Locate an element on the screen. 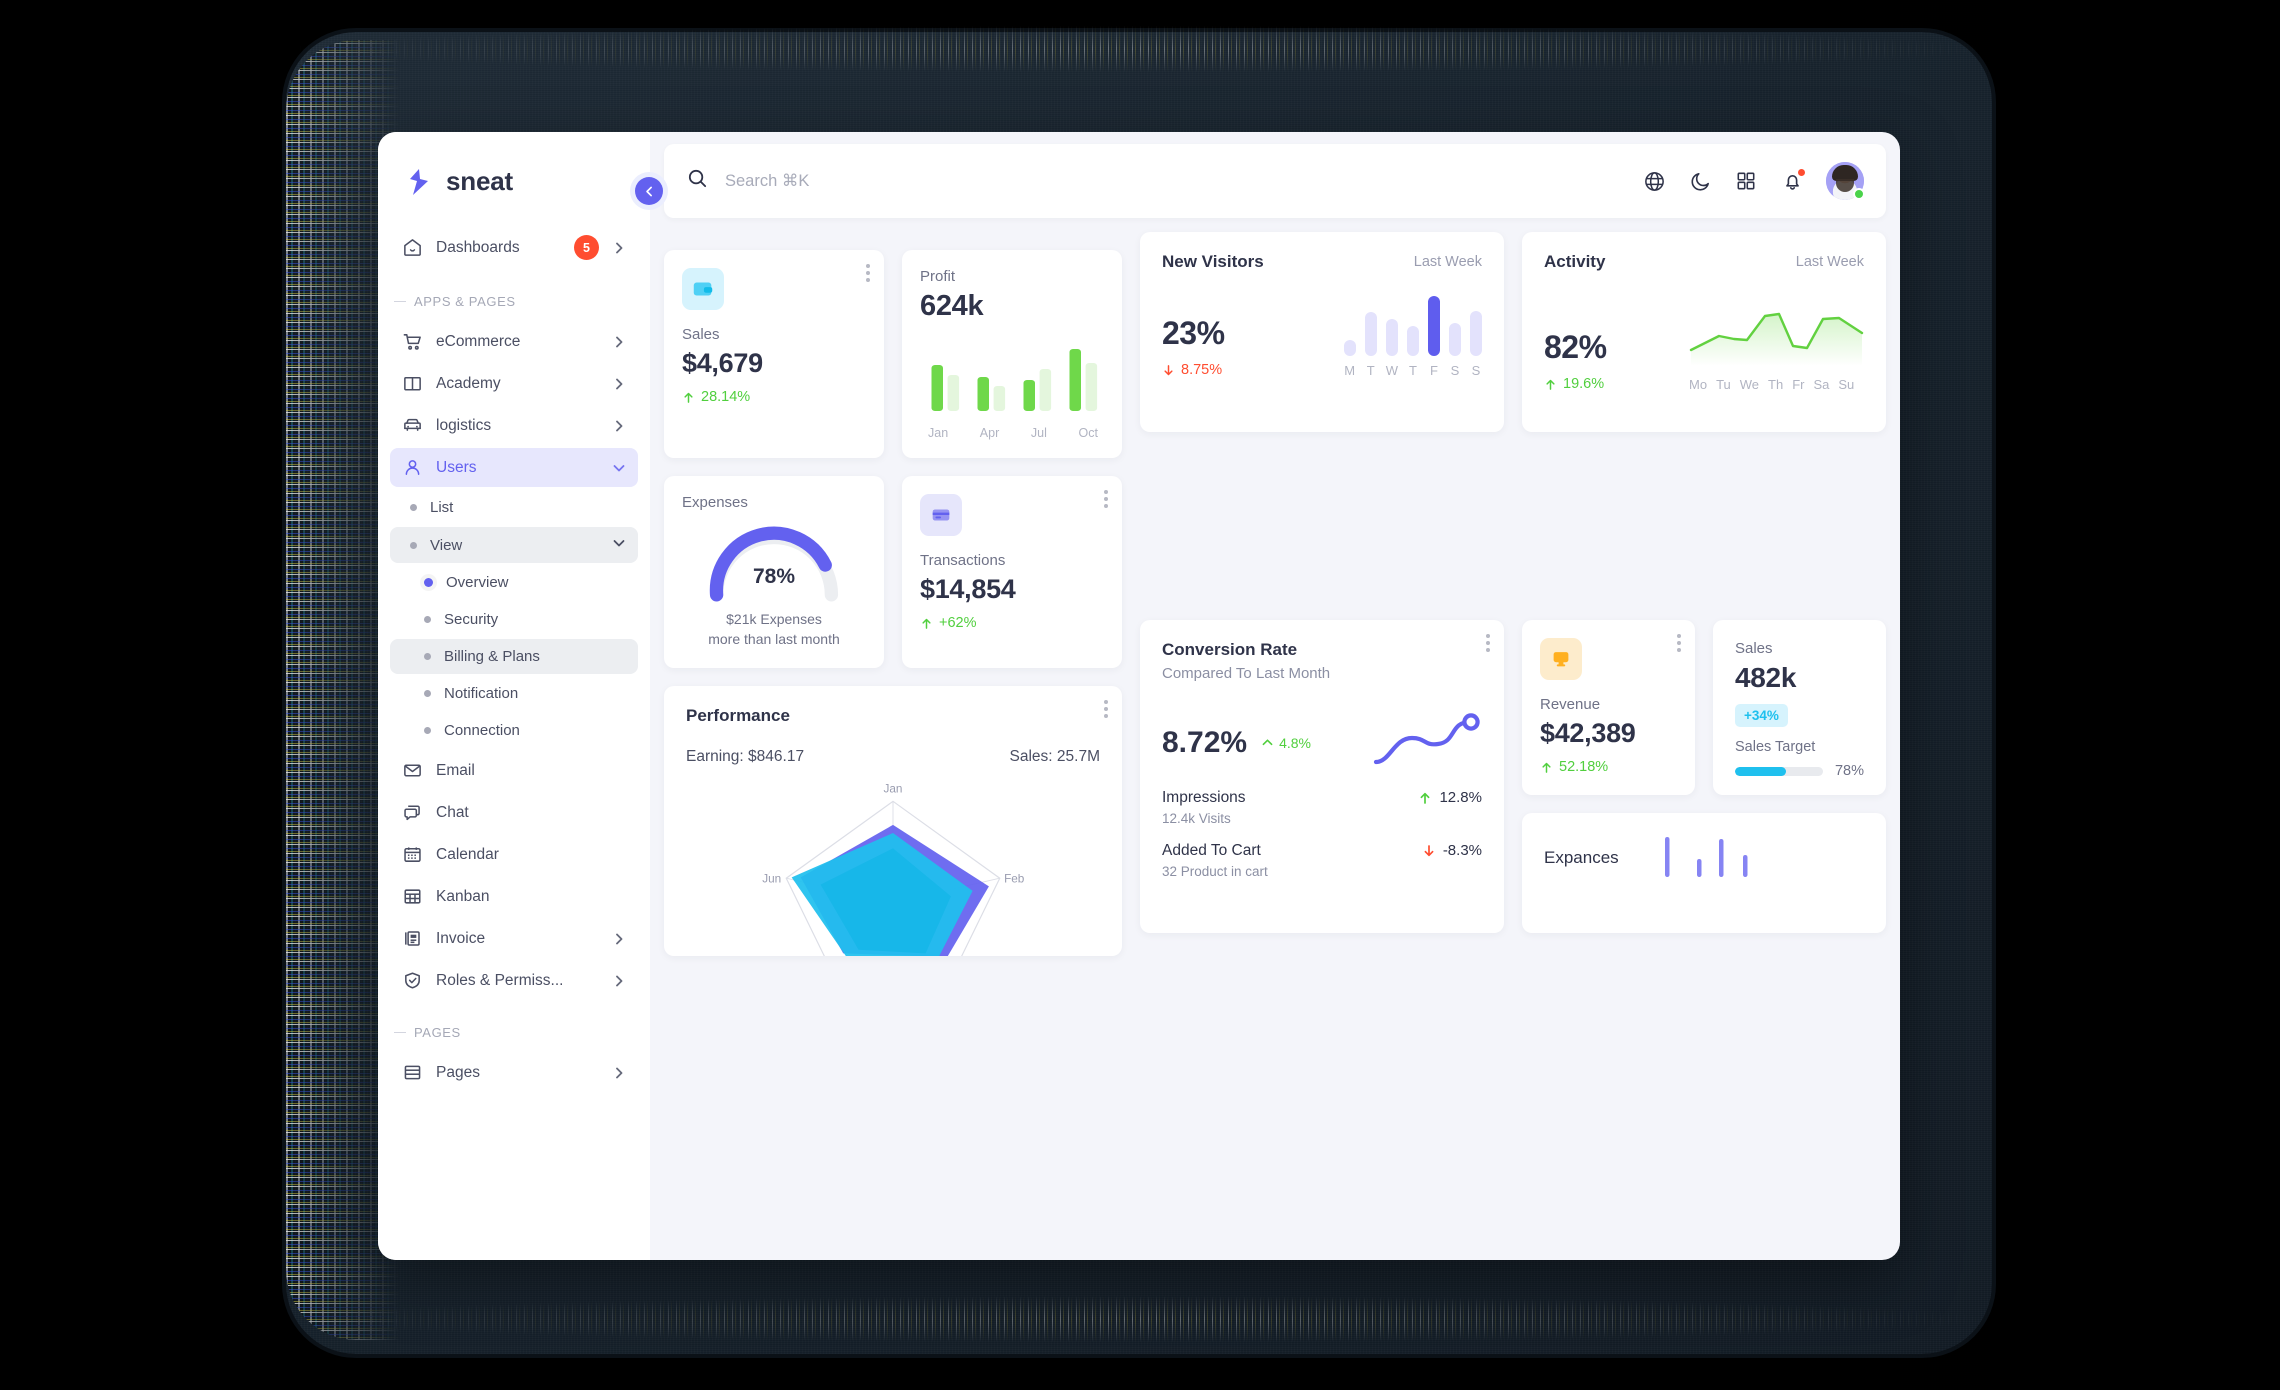  sidebar-item-calendar: Calendar is located at coordinates (514, 854).